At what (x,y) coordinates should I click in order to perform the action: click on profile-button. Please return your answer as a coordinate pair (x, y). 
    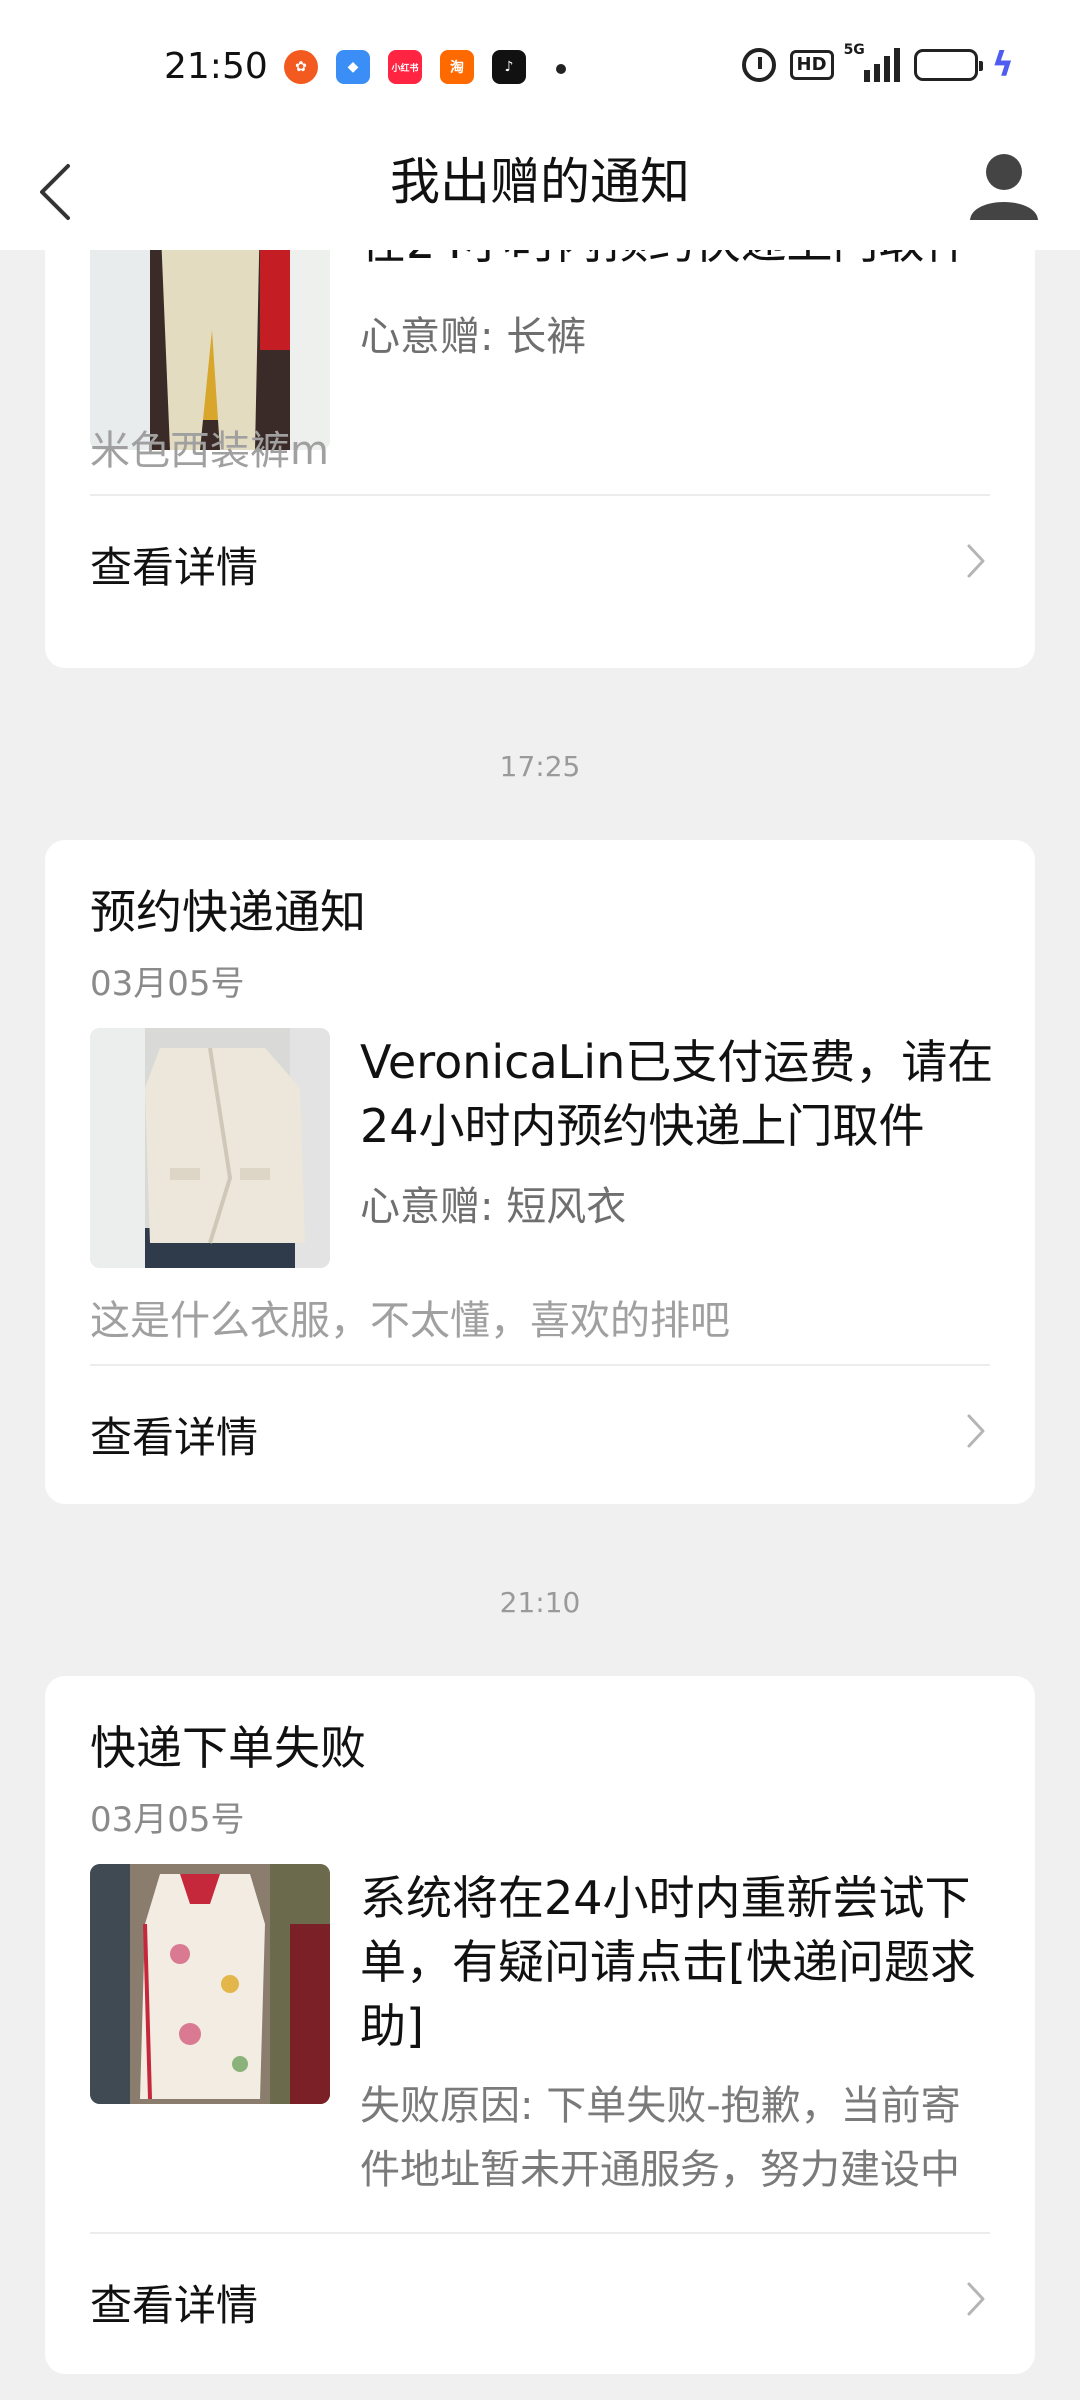
    Looking at the image, I should click on (1004, 184).